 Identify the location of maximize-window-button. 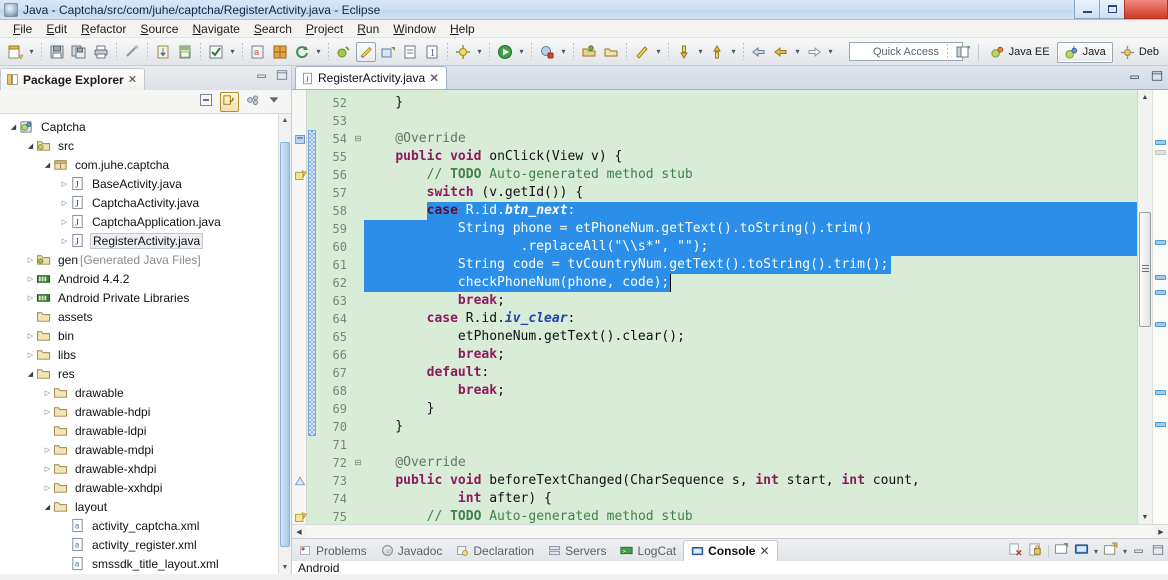
(1112, 9).